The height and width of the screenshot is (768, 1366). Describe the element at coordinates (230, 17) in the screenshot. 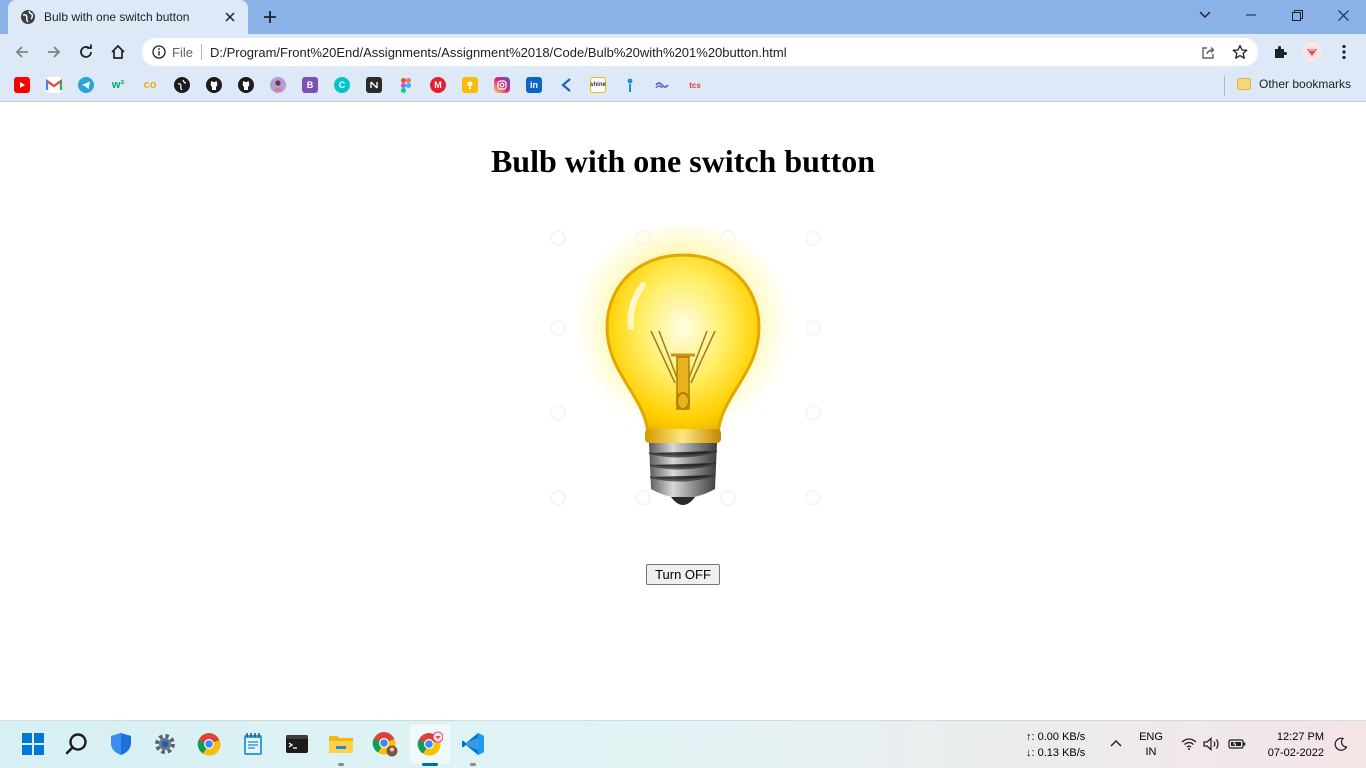

I see `close-tab-icon` at that location.